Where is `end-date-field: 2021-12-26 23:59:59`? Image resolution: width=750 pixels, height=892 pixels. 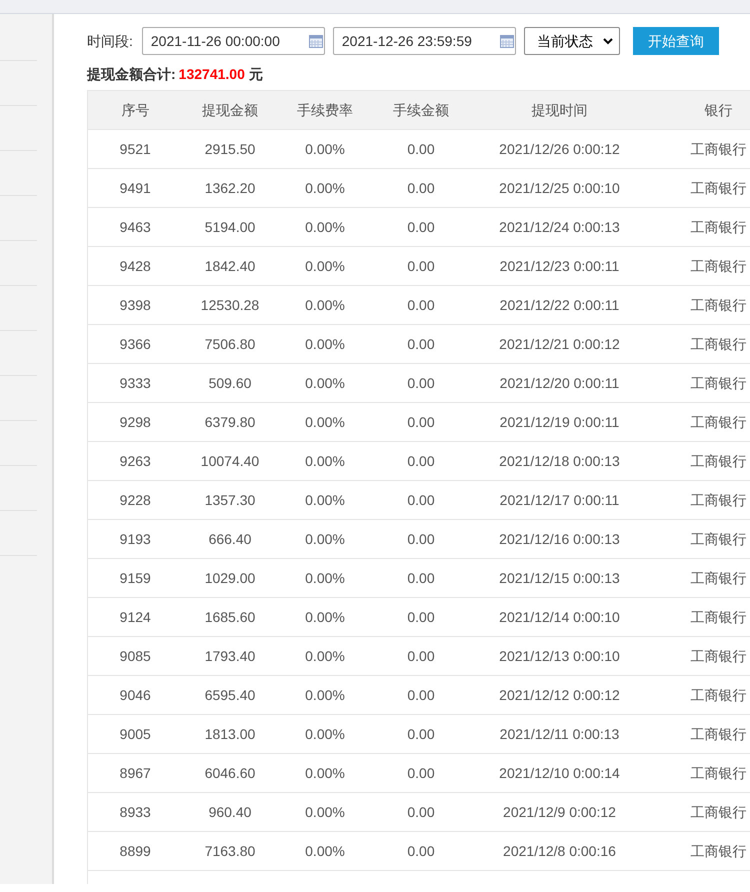 end-date-field: 2021-12-26 23:59:59 is located at coordinates (424, 41).